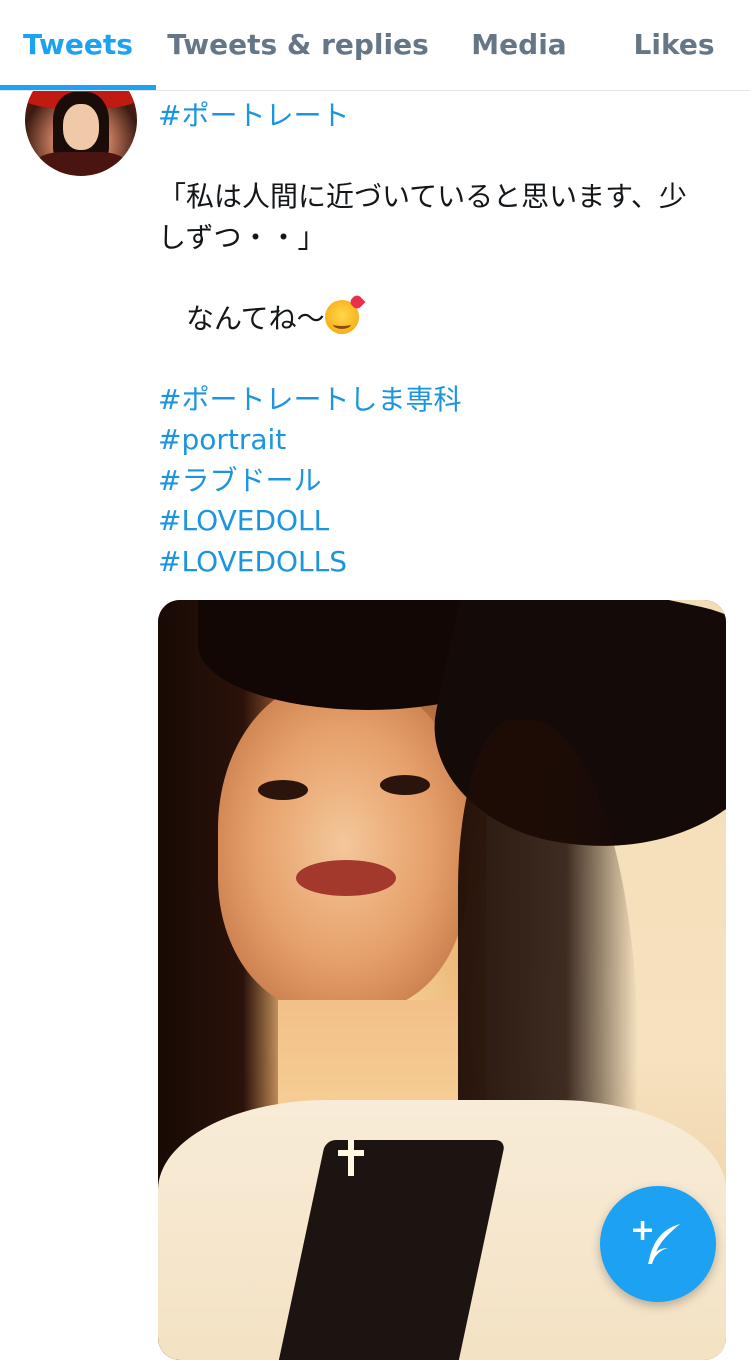 The image size is (750, 1360). Describe the element at coordinates (351, 1158) in the screenshot. I see `photo-cross-pendant` at that location.